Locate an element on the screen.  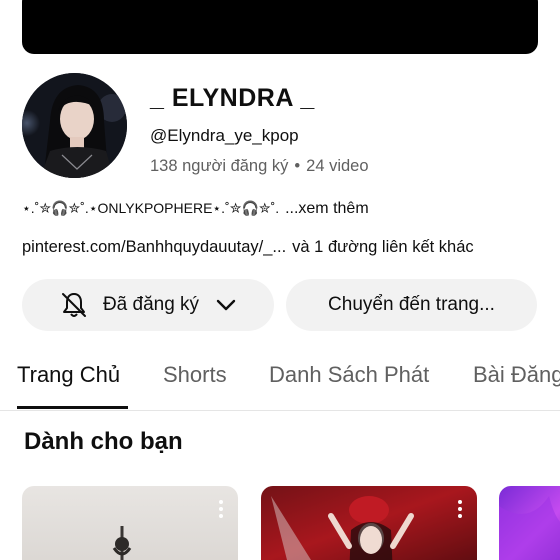
chevron-down-icon is located at coordinates (226, 305).